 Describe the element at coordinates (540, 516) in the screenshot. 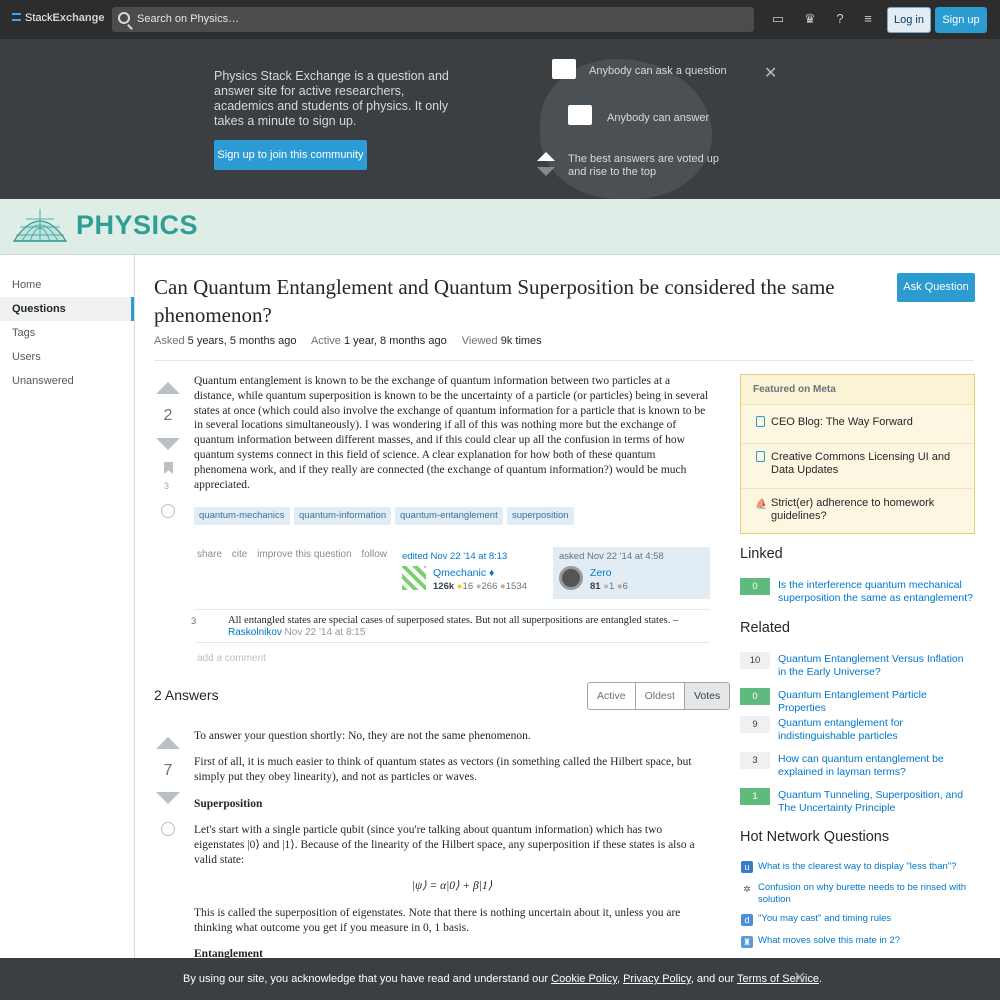

I see `tag-superposition: superposition` at that location.